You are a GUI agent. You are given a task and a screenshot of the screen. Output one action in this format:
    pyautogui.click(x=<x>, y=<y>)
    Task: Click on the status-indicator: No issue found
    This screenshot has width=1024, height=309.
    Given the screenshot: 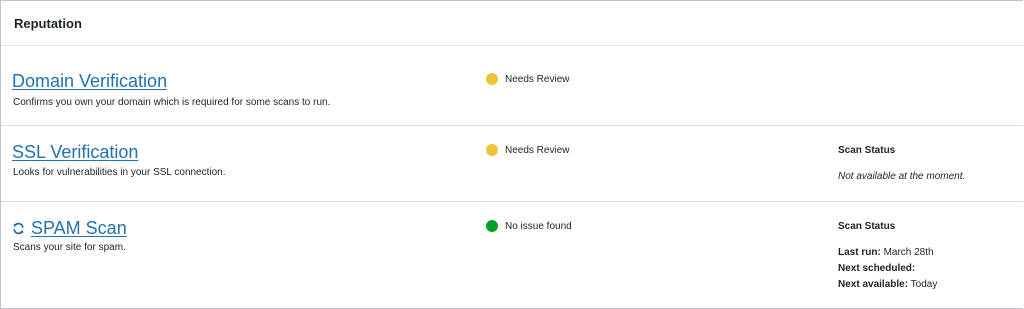 What is the action you would take?
    pyautogui.click(x=529, y=226)
    